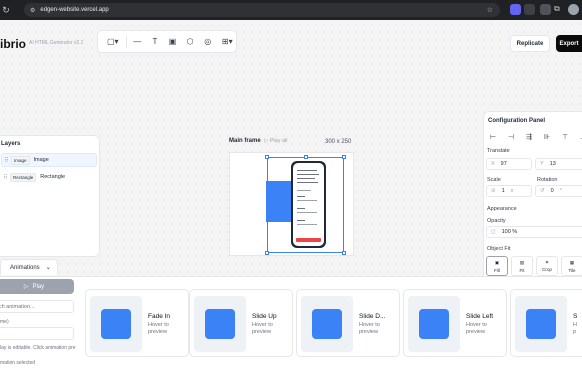 The height and width of the screenshot is (374, 582). Describe the element at coordinates (509, 164) in the screenshot. I see `translate-x-field: X 97` at that location.